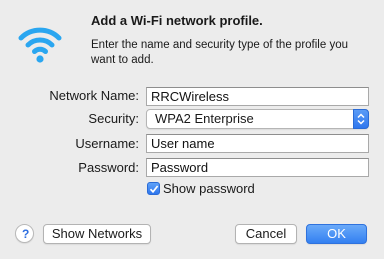 Image resolution: width=384 pixels, height=259 pixels. What do you see at coordinates (113, 118) in the screenshot?
I see `security-label: Security:` at bounding box center [113, 118].